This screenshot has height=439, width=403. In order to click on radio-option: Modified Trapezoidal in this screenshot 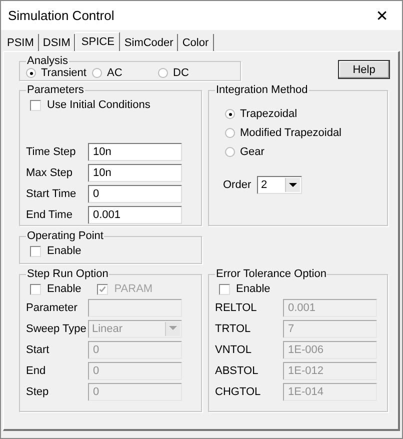, I will do `click(303, 133)`.